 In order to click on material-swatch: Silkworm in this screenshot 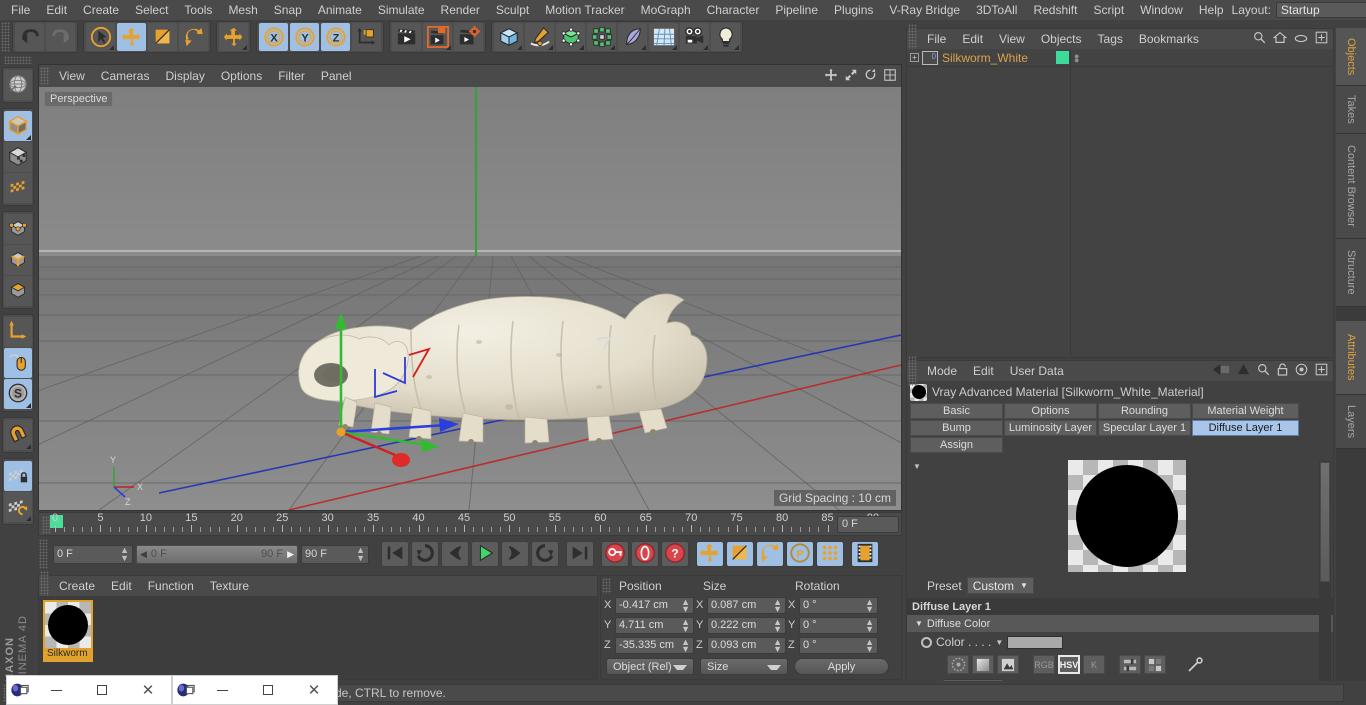, I will do `click(68, 631)`.